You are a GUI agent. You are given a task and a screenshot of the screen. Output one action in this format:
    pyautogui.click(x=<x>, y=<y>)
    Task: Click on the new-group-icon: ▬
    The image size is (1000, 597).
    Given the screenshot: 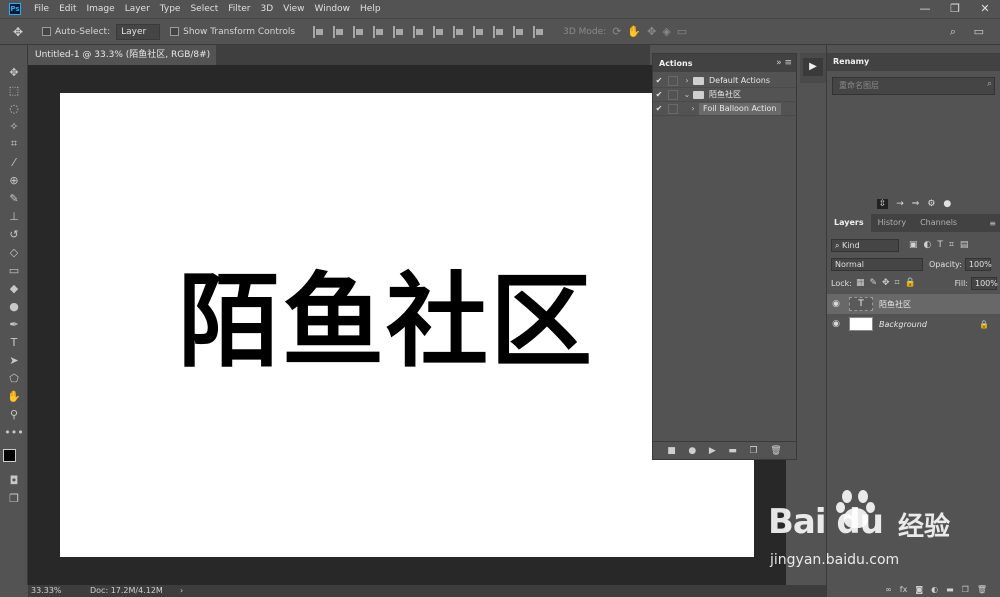 What is the action you would take?
    pyautogui.click(x=950, y=589)
    